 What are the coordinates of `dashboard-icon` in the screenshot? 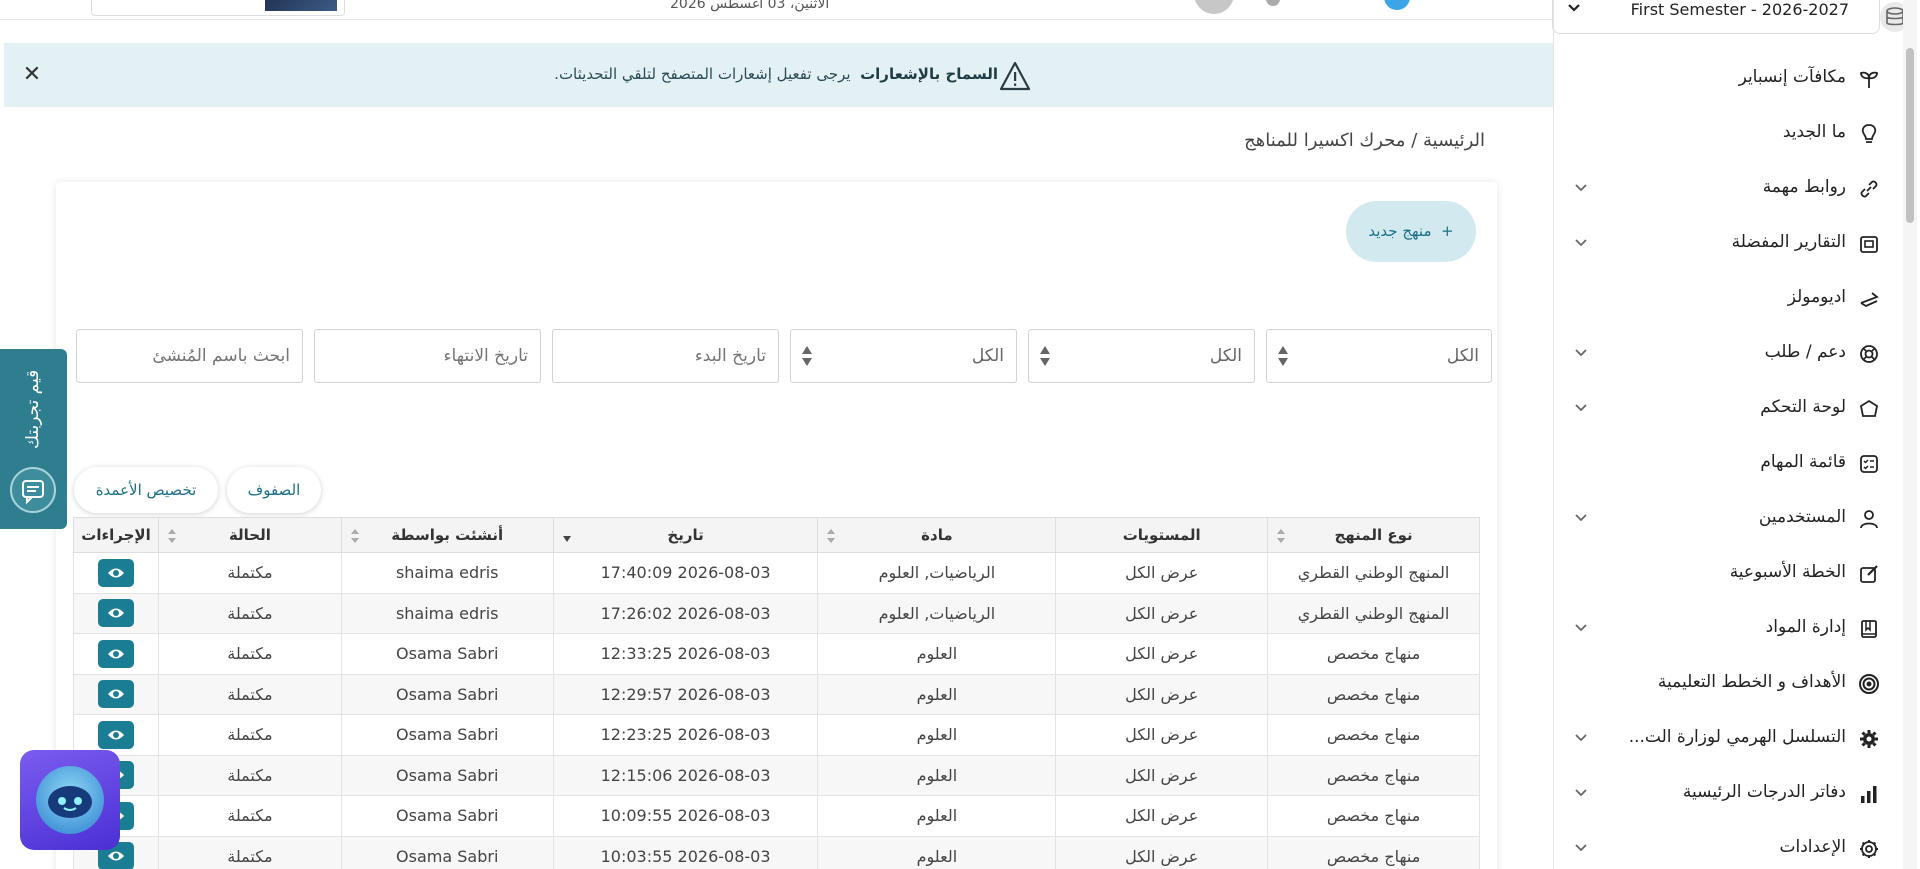 It's located at (1869, 408).